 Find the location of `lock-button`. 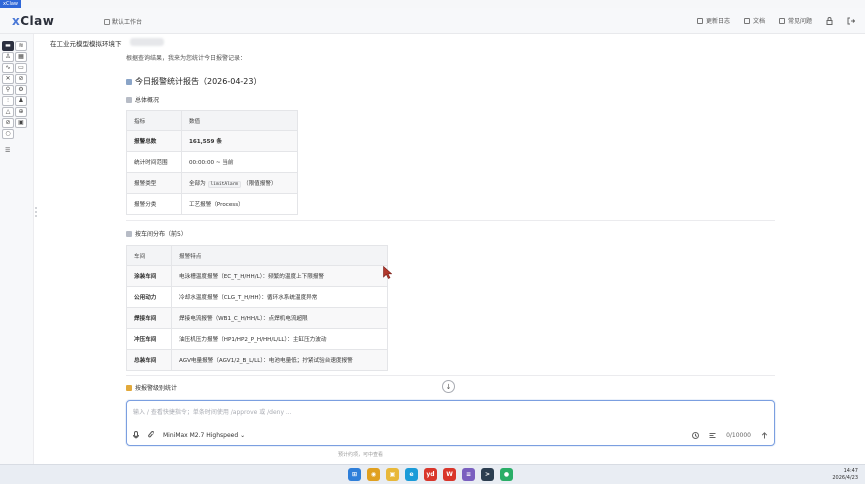

lock-button is located at coordinates (829, 20).